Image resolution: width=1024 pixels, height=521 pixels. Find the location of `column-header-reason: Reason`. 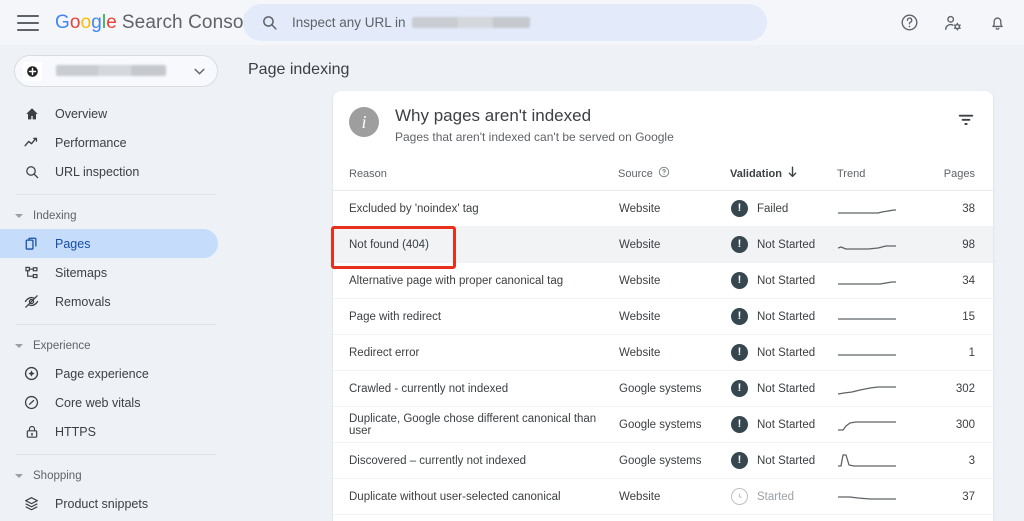

column-header-reason: Reason is located at coordinates (475, 178).